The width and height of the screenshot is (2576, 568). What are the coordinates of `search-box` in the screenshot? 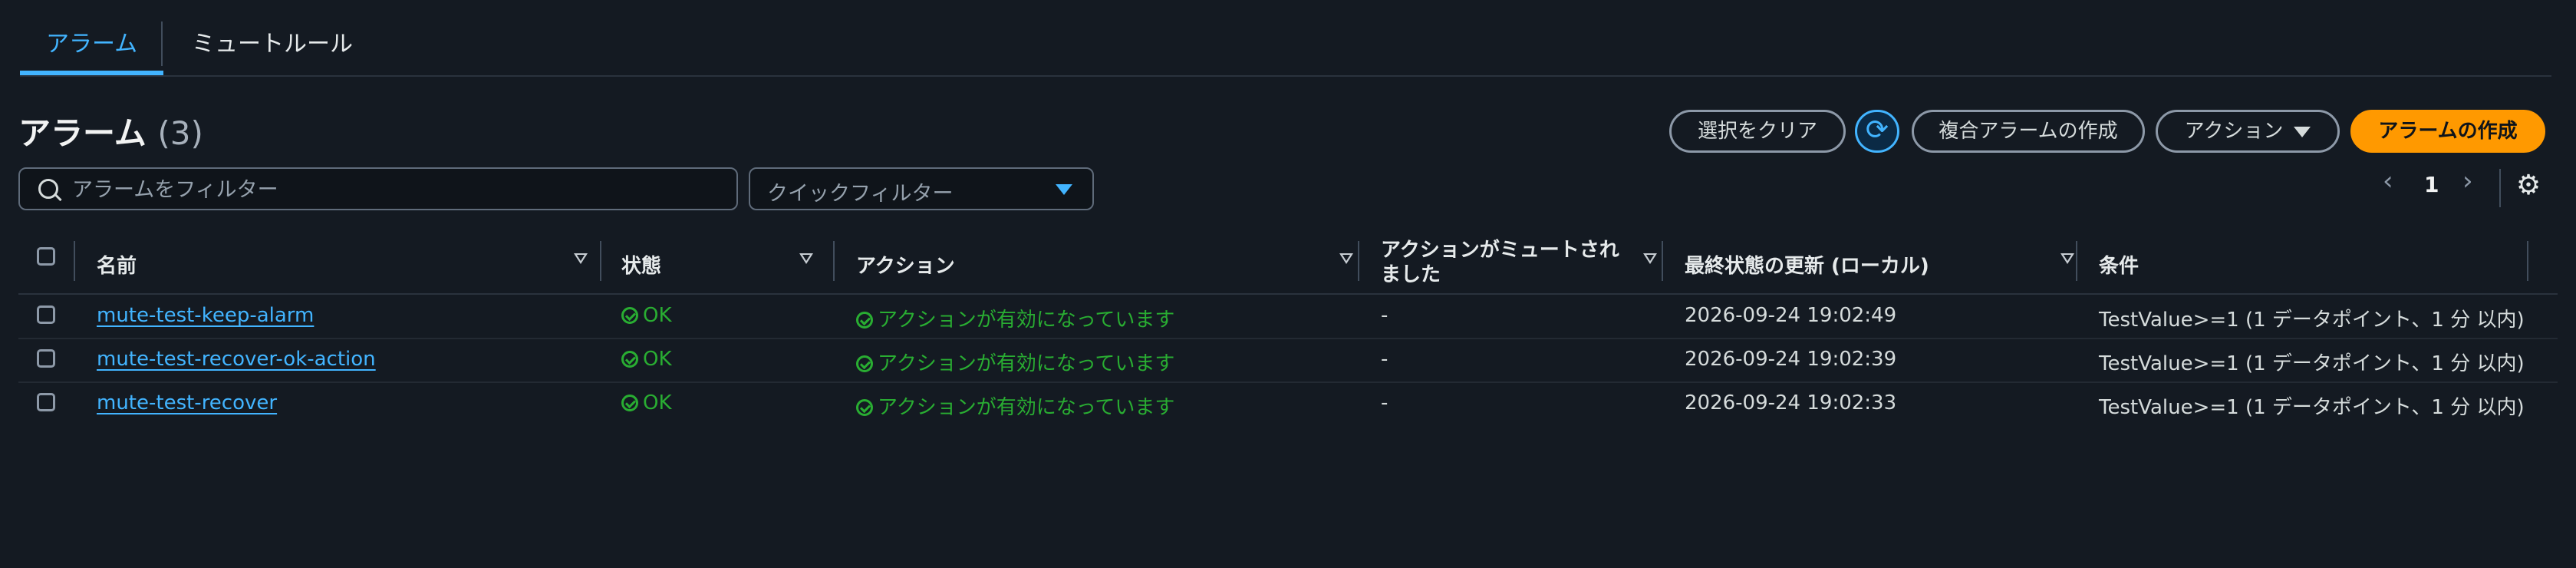 It's located at (378, 188).